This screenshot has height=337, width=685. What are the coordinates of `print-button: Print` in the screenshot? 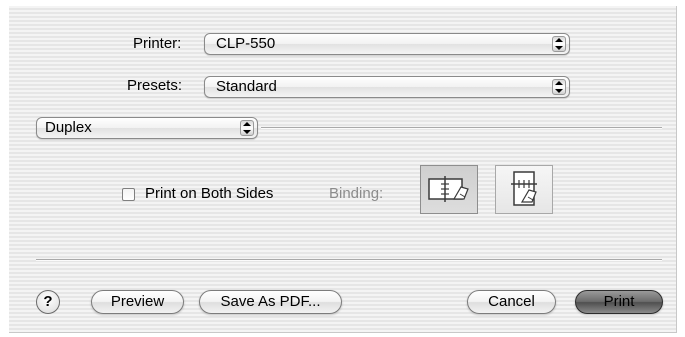 It's located at (619, 302).